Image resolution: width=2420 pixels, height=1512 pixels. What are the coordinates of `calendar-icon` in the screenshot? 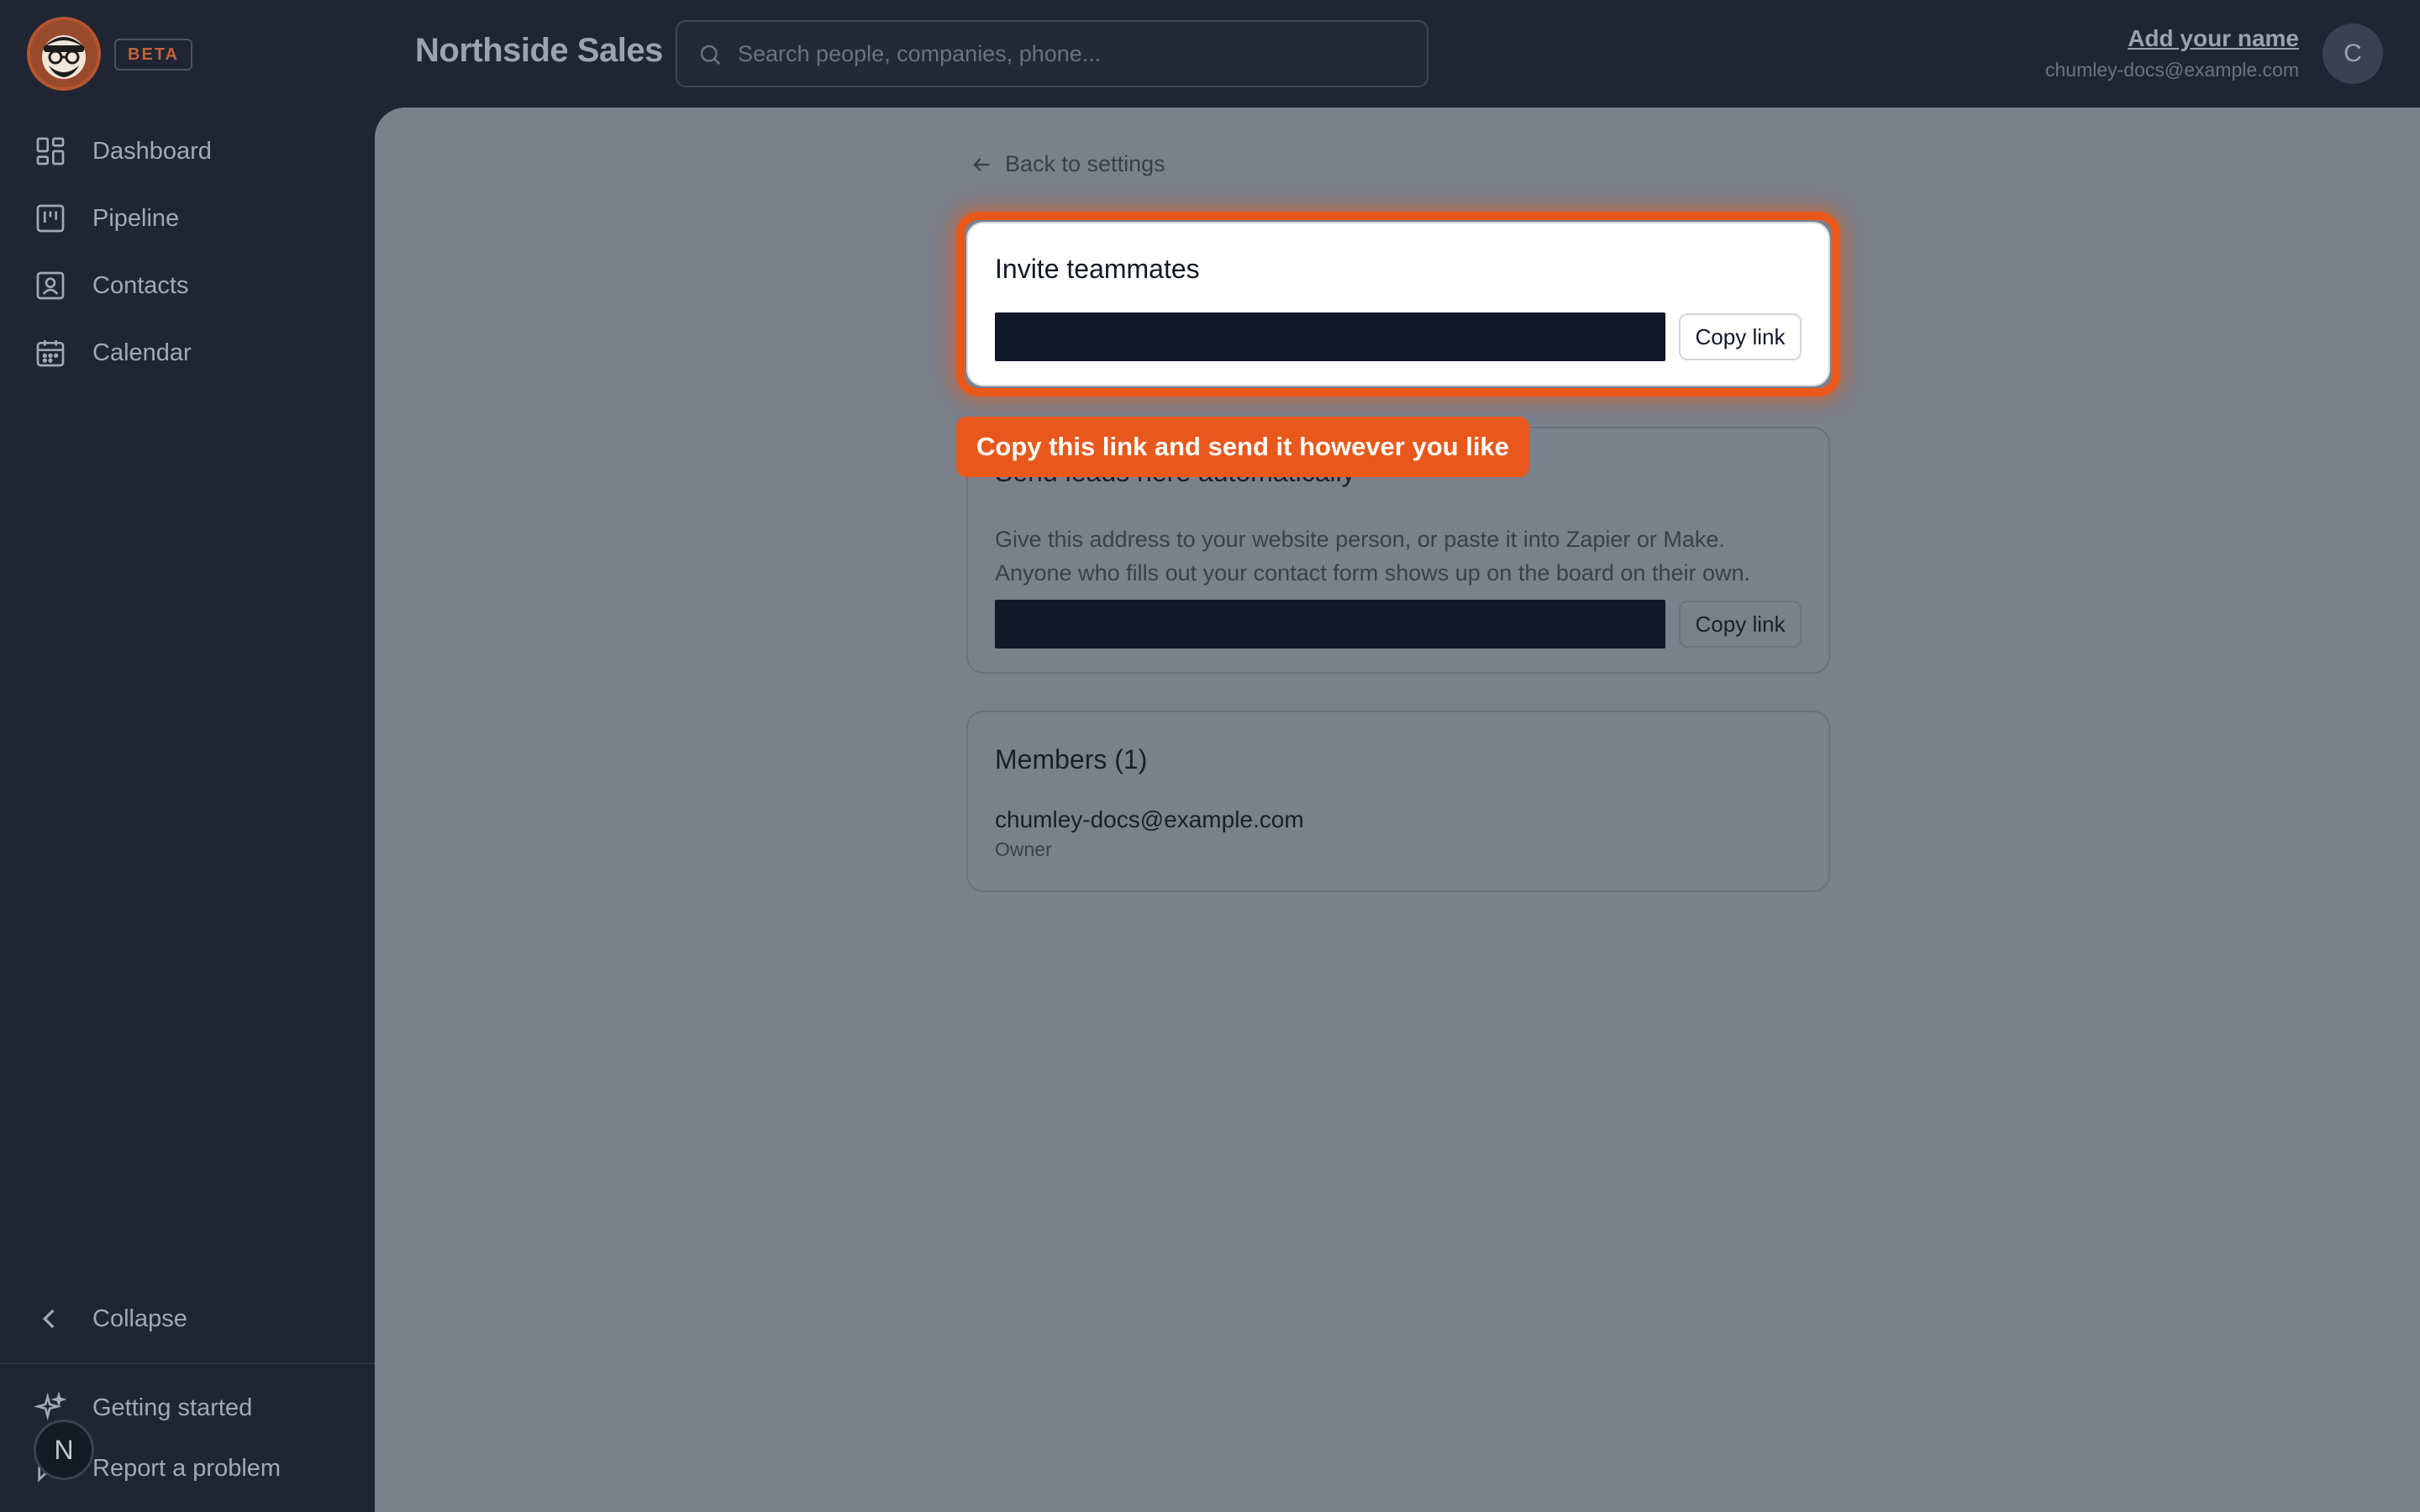 It's located at (51, 353).